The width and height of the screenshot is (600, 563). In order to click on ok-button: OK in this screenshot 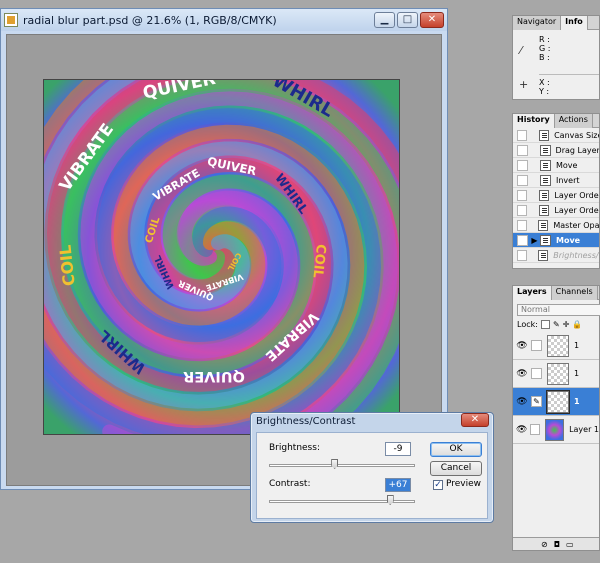, I will do `click(456, 449)`.